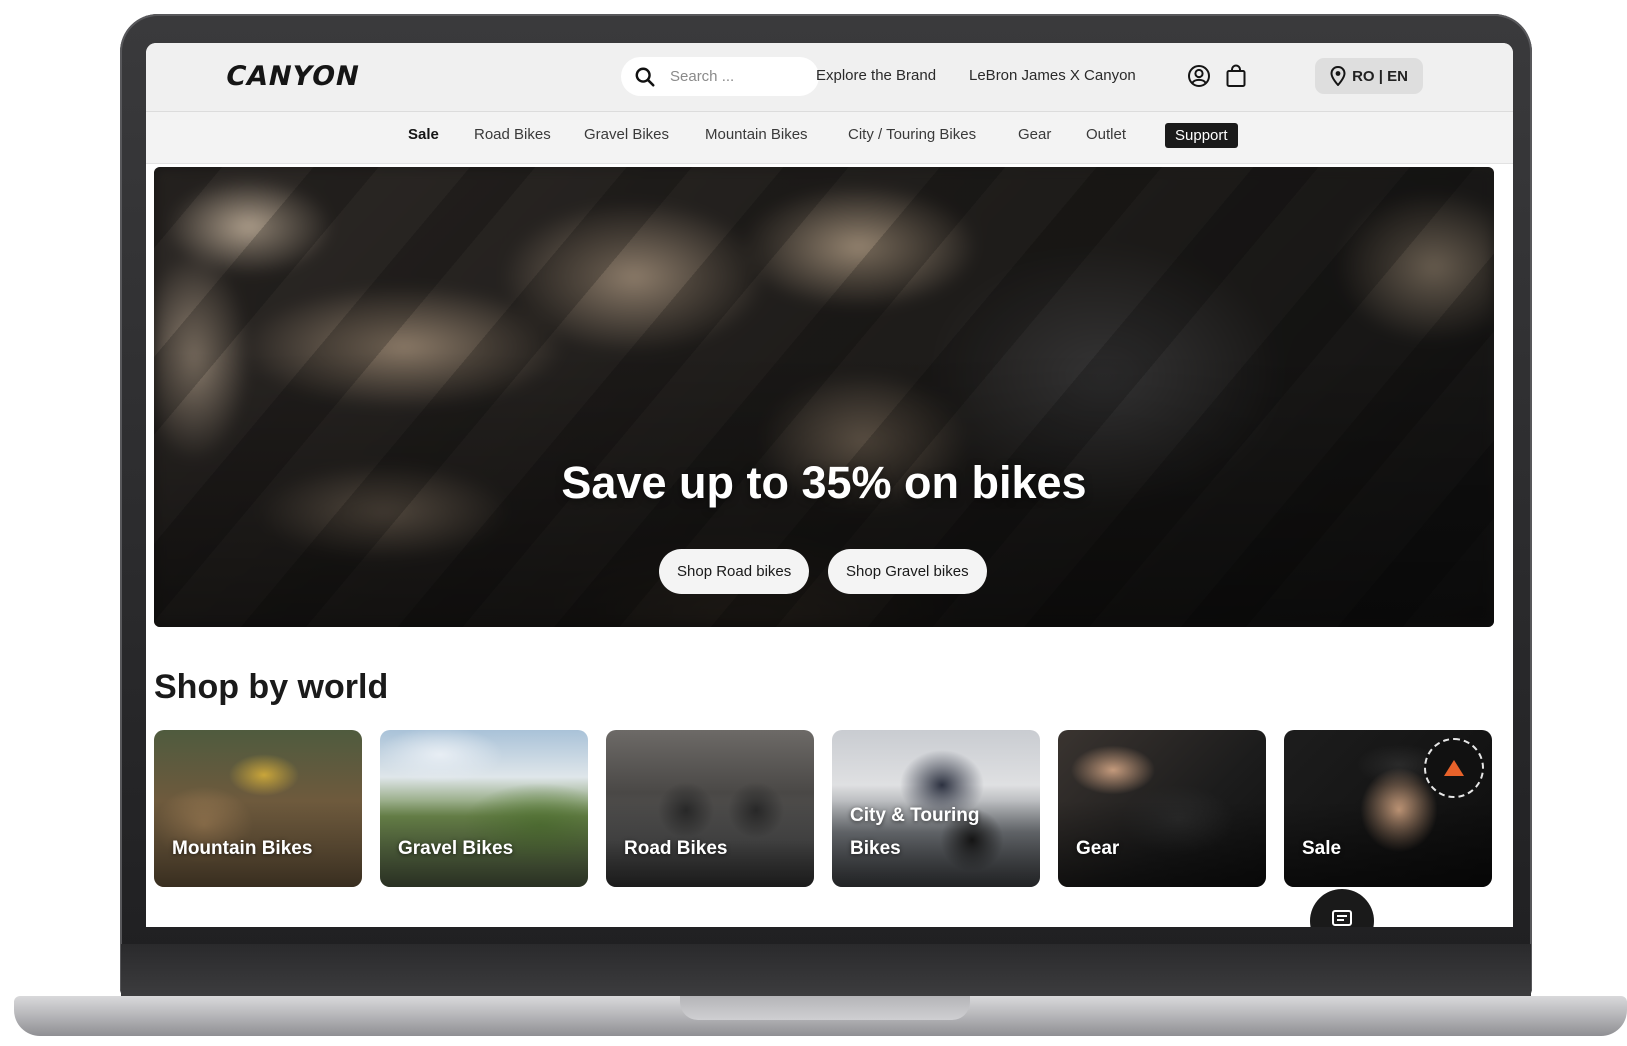 The width and height of the screenshot is (1627, 1046). Describe the element at coordinates (756, 134) in the screenshot. I see `nav-item-mountain-bikes: Mountain Bikes` at that location.